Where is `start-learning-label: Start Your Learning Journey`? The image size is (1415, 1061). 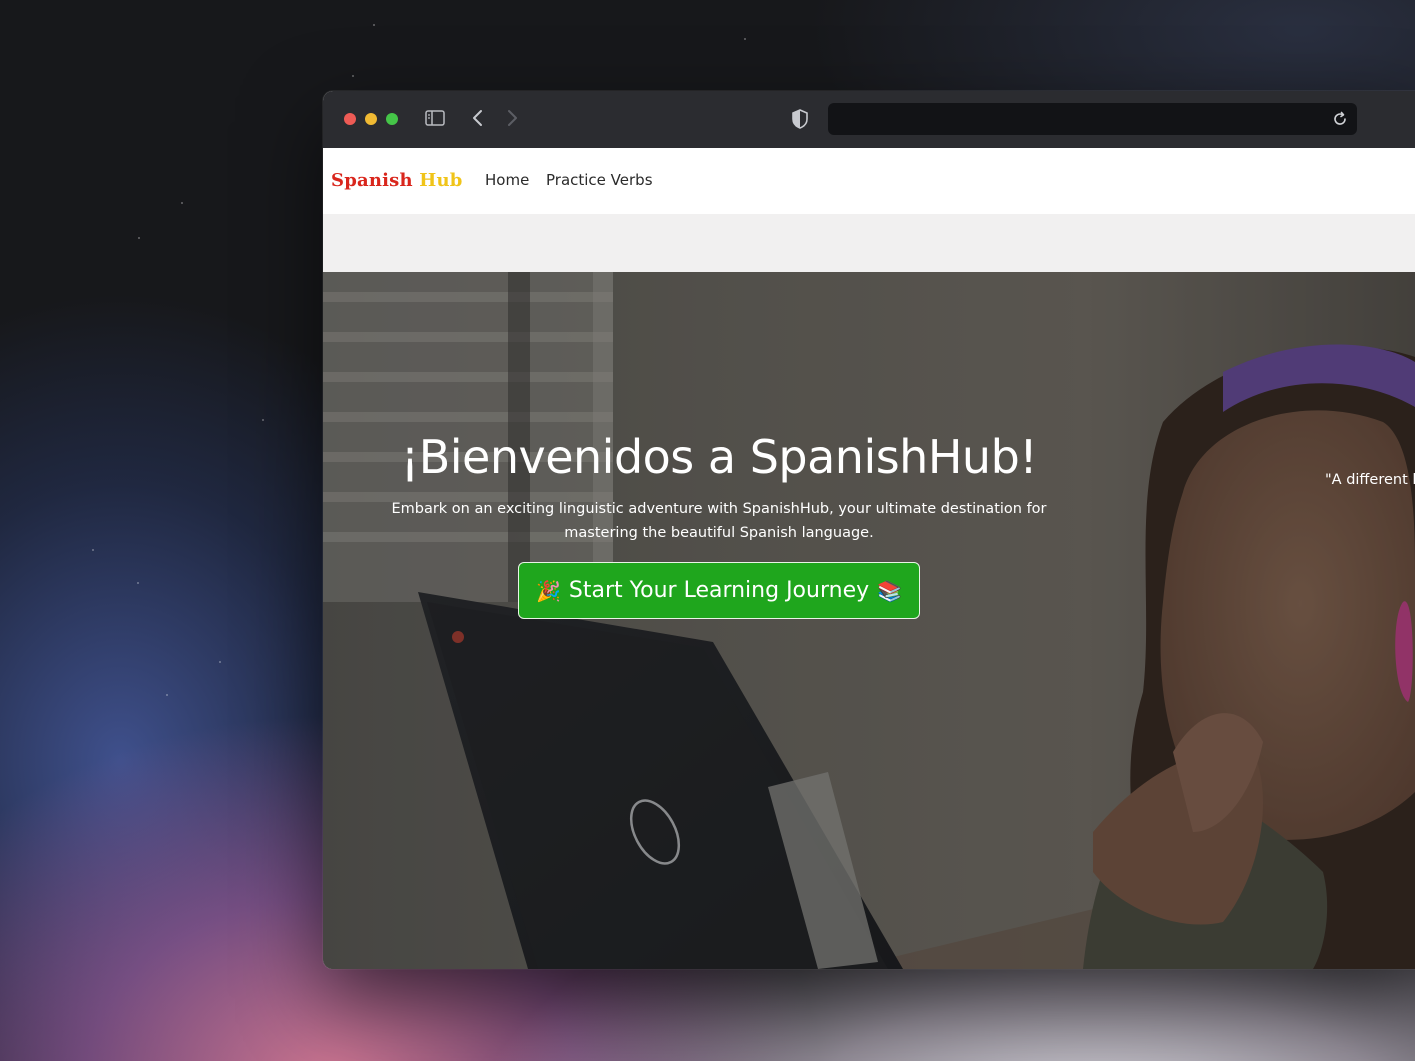
start-learning-label: Start Your Learning Journey is located at coordinates (719, 590).